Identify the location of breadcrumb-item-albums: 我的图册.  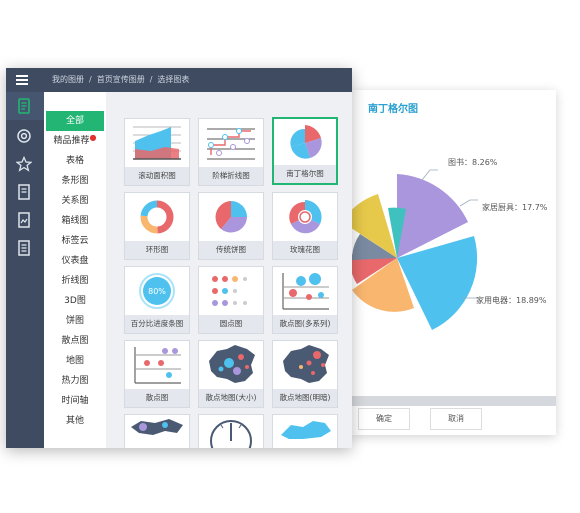
(68, 79).